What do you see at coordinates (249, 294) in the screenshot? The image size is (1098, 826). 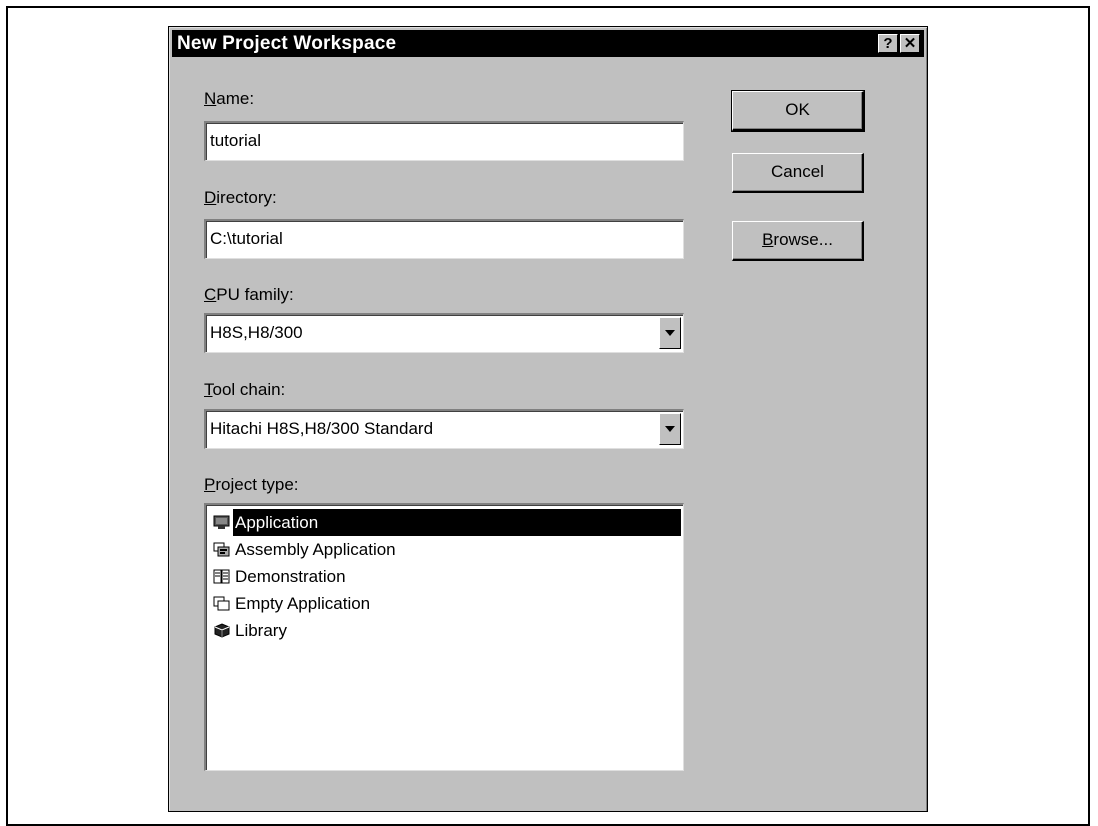 I see `cpu-family-label: CPU family:` at bounding box center [249, 294].